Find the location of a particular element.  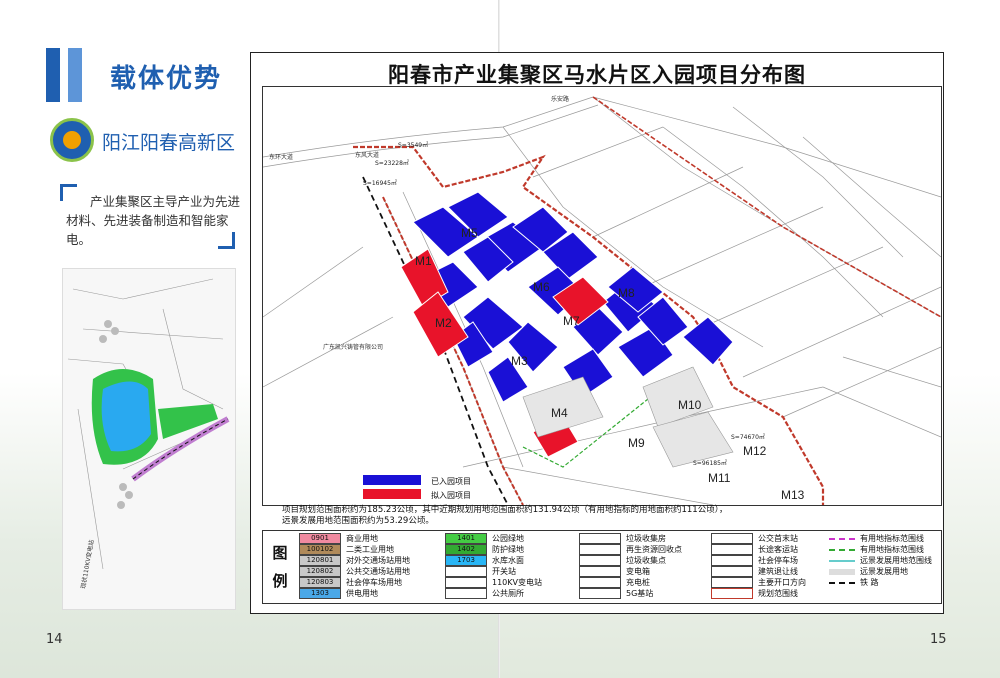

reservoir-minimap: 现状110KV变电站 is located at coordinates (149, 439).